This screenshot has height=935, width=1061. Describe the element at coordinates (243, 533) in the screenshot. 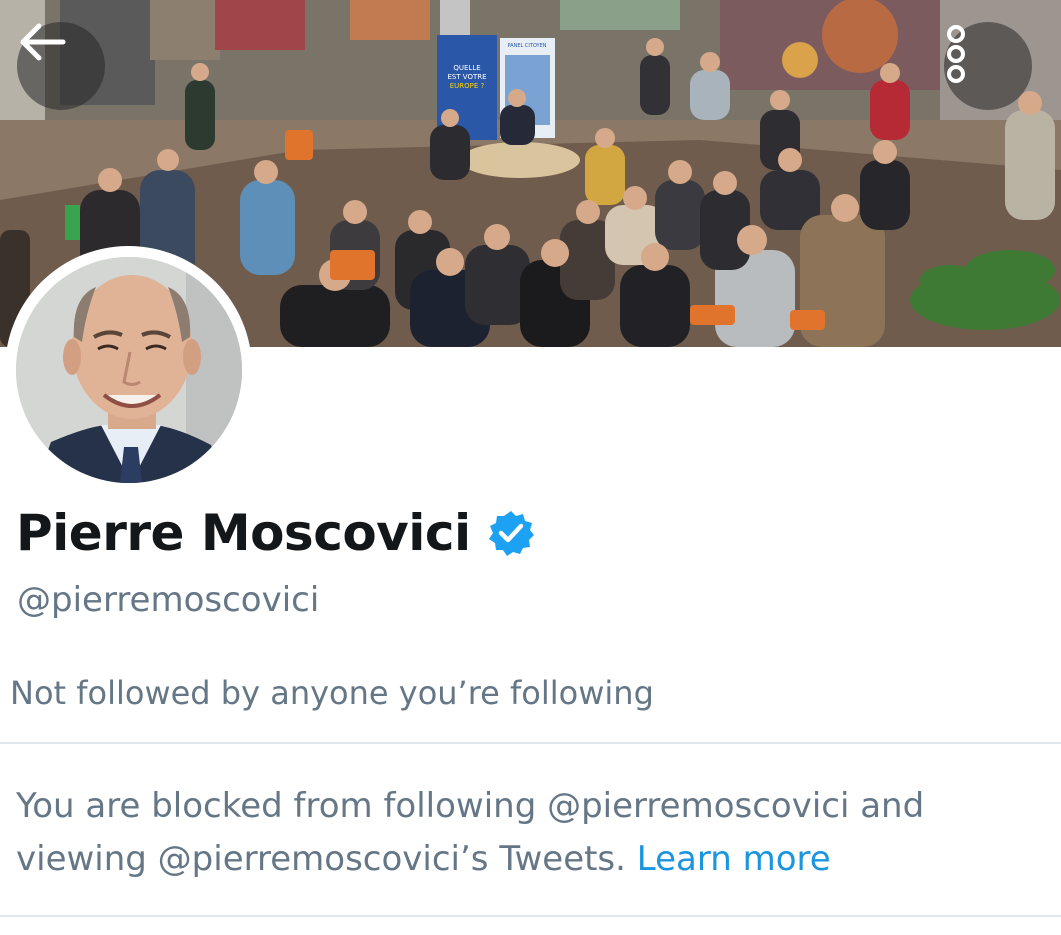

I see `profile-name: Pierre Moscovici` at that location.